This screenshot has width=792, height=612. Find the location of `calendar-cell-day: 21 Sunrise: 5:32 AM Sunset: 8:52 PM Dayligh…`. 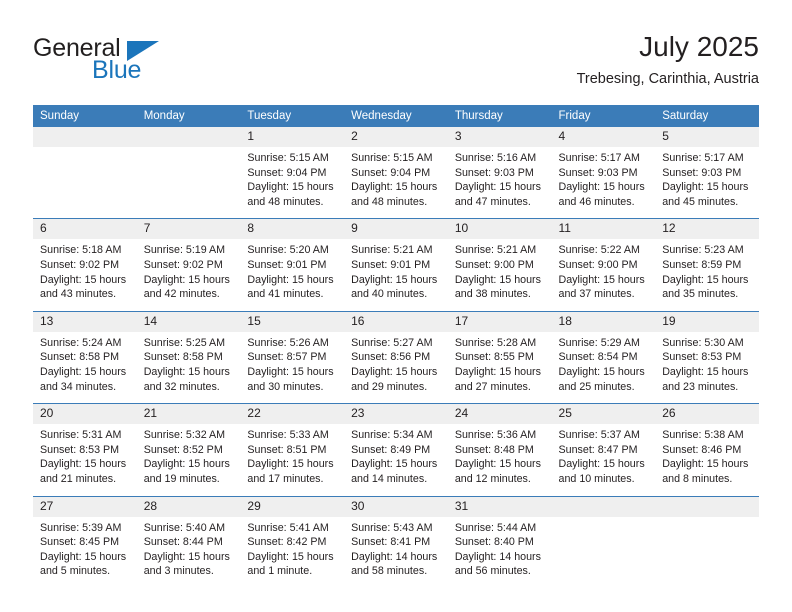

calendar-cell-day: 21 Sunrise: 5:32 AM Sunset: 8:52 PM Dayligh… is located at coordinates (188, 449).